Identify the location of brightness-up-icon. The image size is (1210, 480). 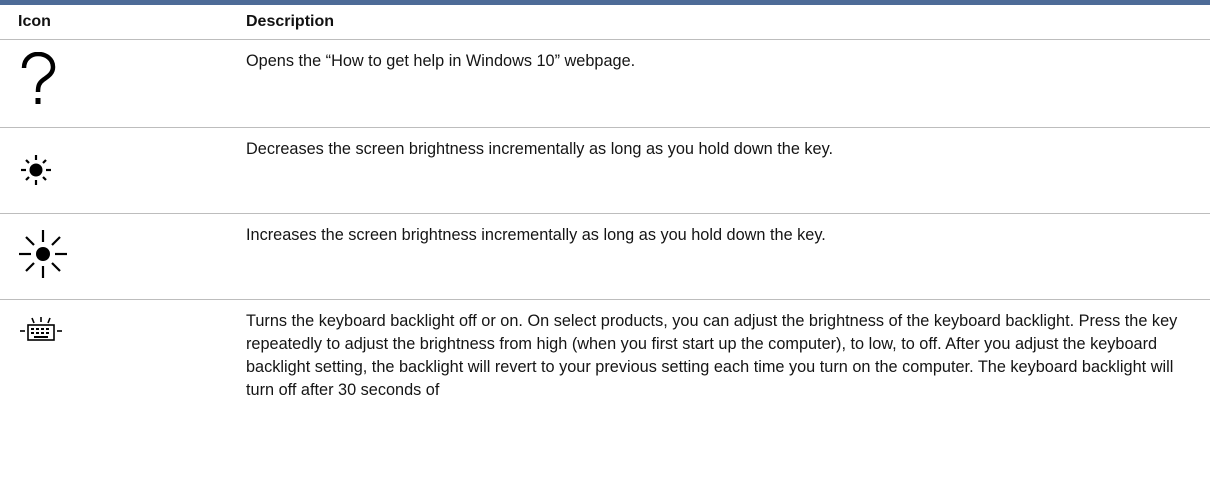
(43, 254).